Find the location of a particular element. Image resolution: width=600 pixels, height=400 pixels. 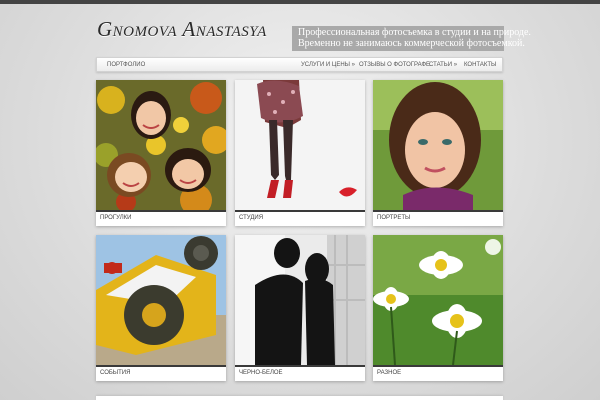

portrait-photo is located at coordinates (438, 145).